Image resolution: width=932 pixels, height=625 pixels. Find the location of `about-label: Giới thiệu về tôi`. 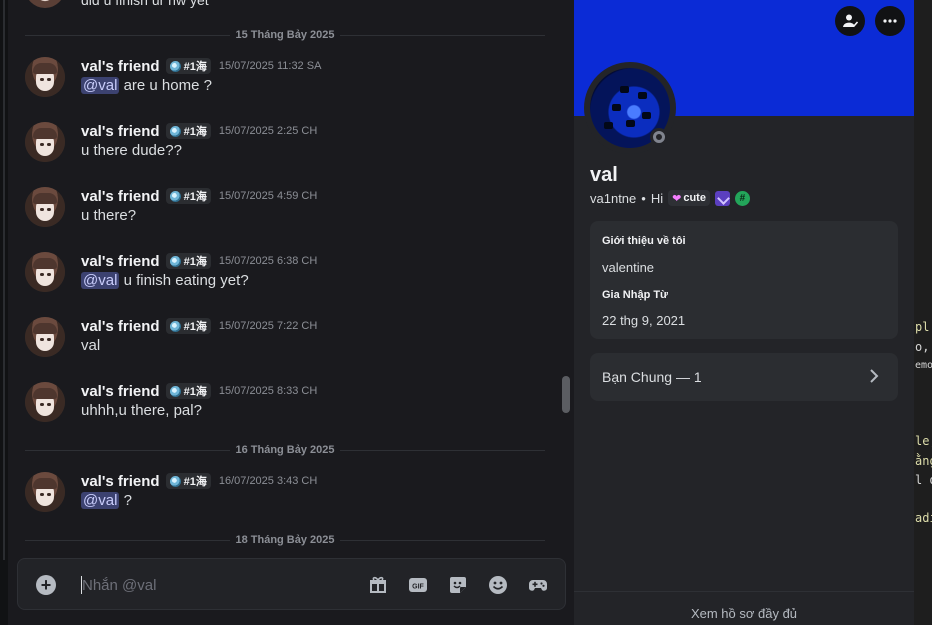

about-label: Giới thiệu về tôi is located at coordinates (644, 241).